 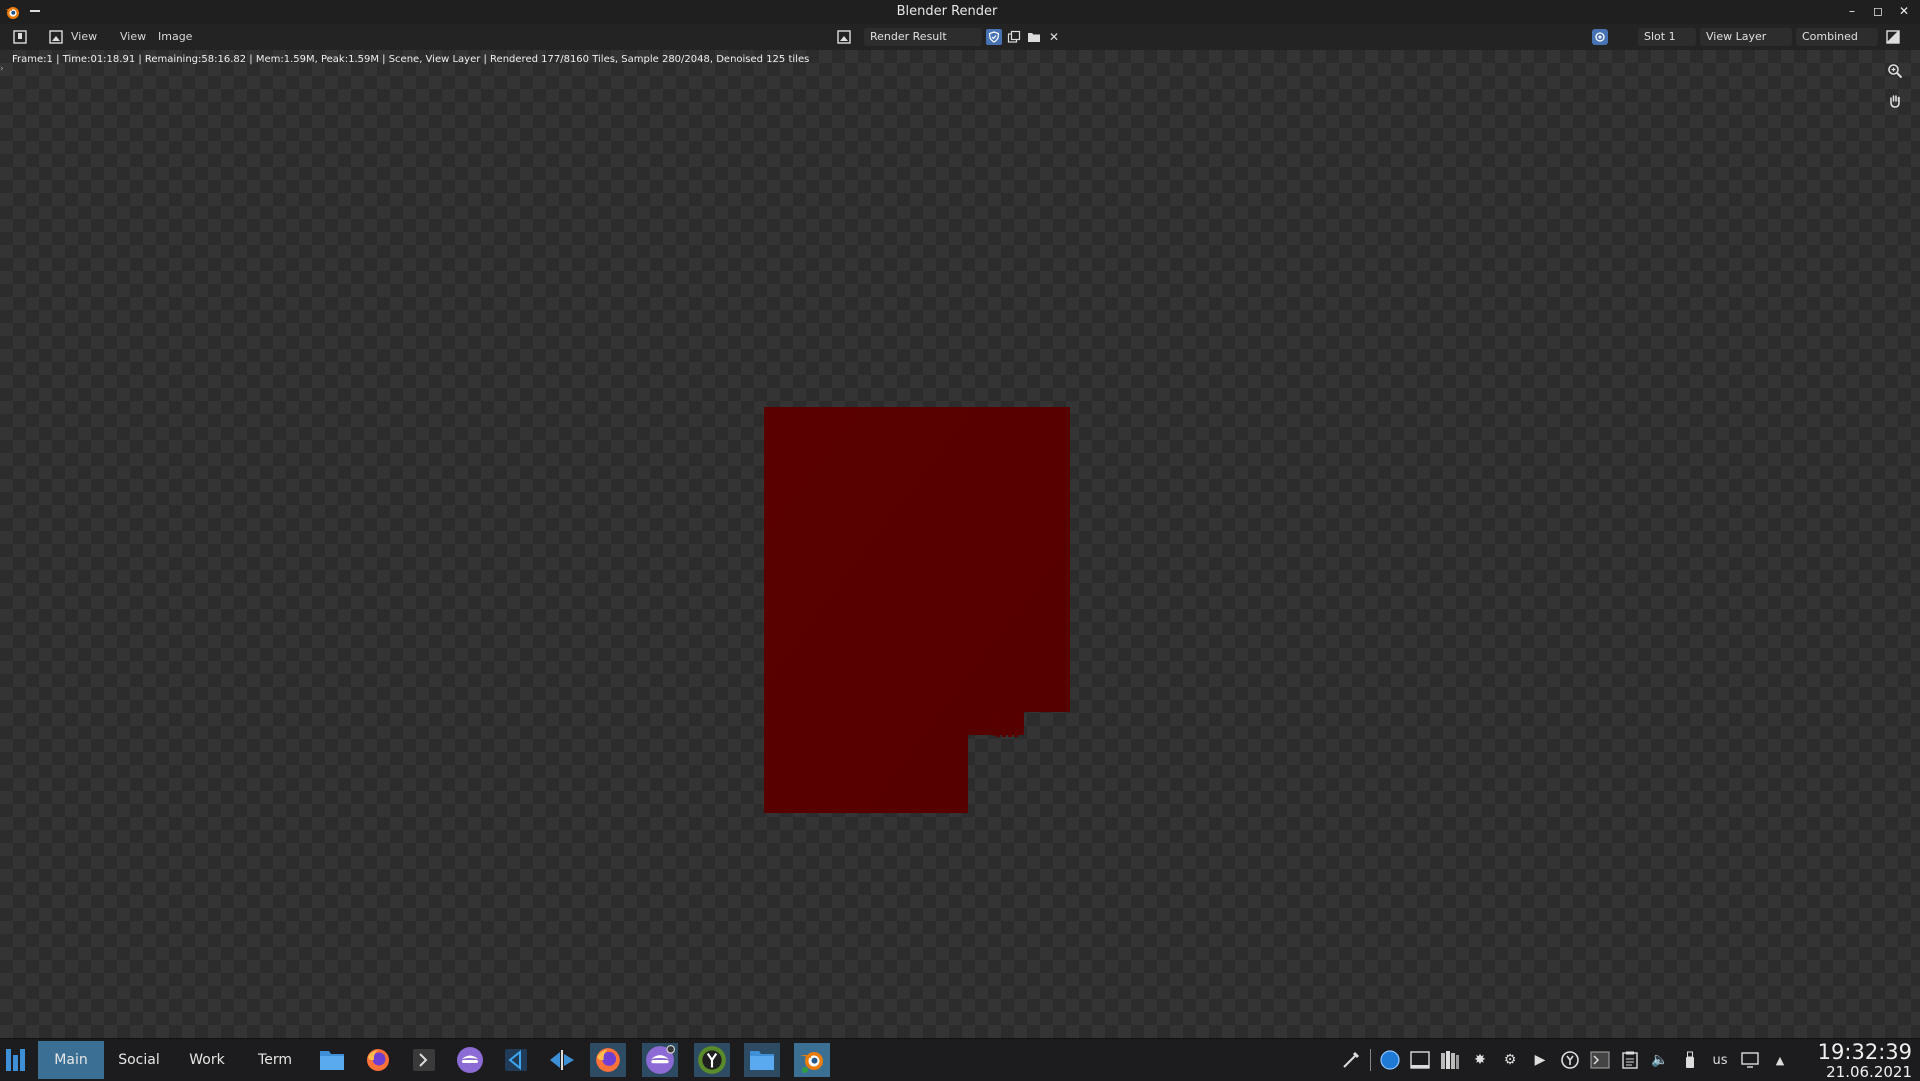 I want to click on desktop-tab-term: Term, so click(x=275, y=1060).